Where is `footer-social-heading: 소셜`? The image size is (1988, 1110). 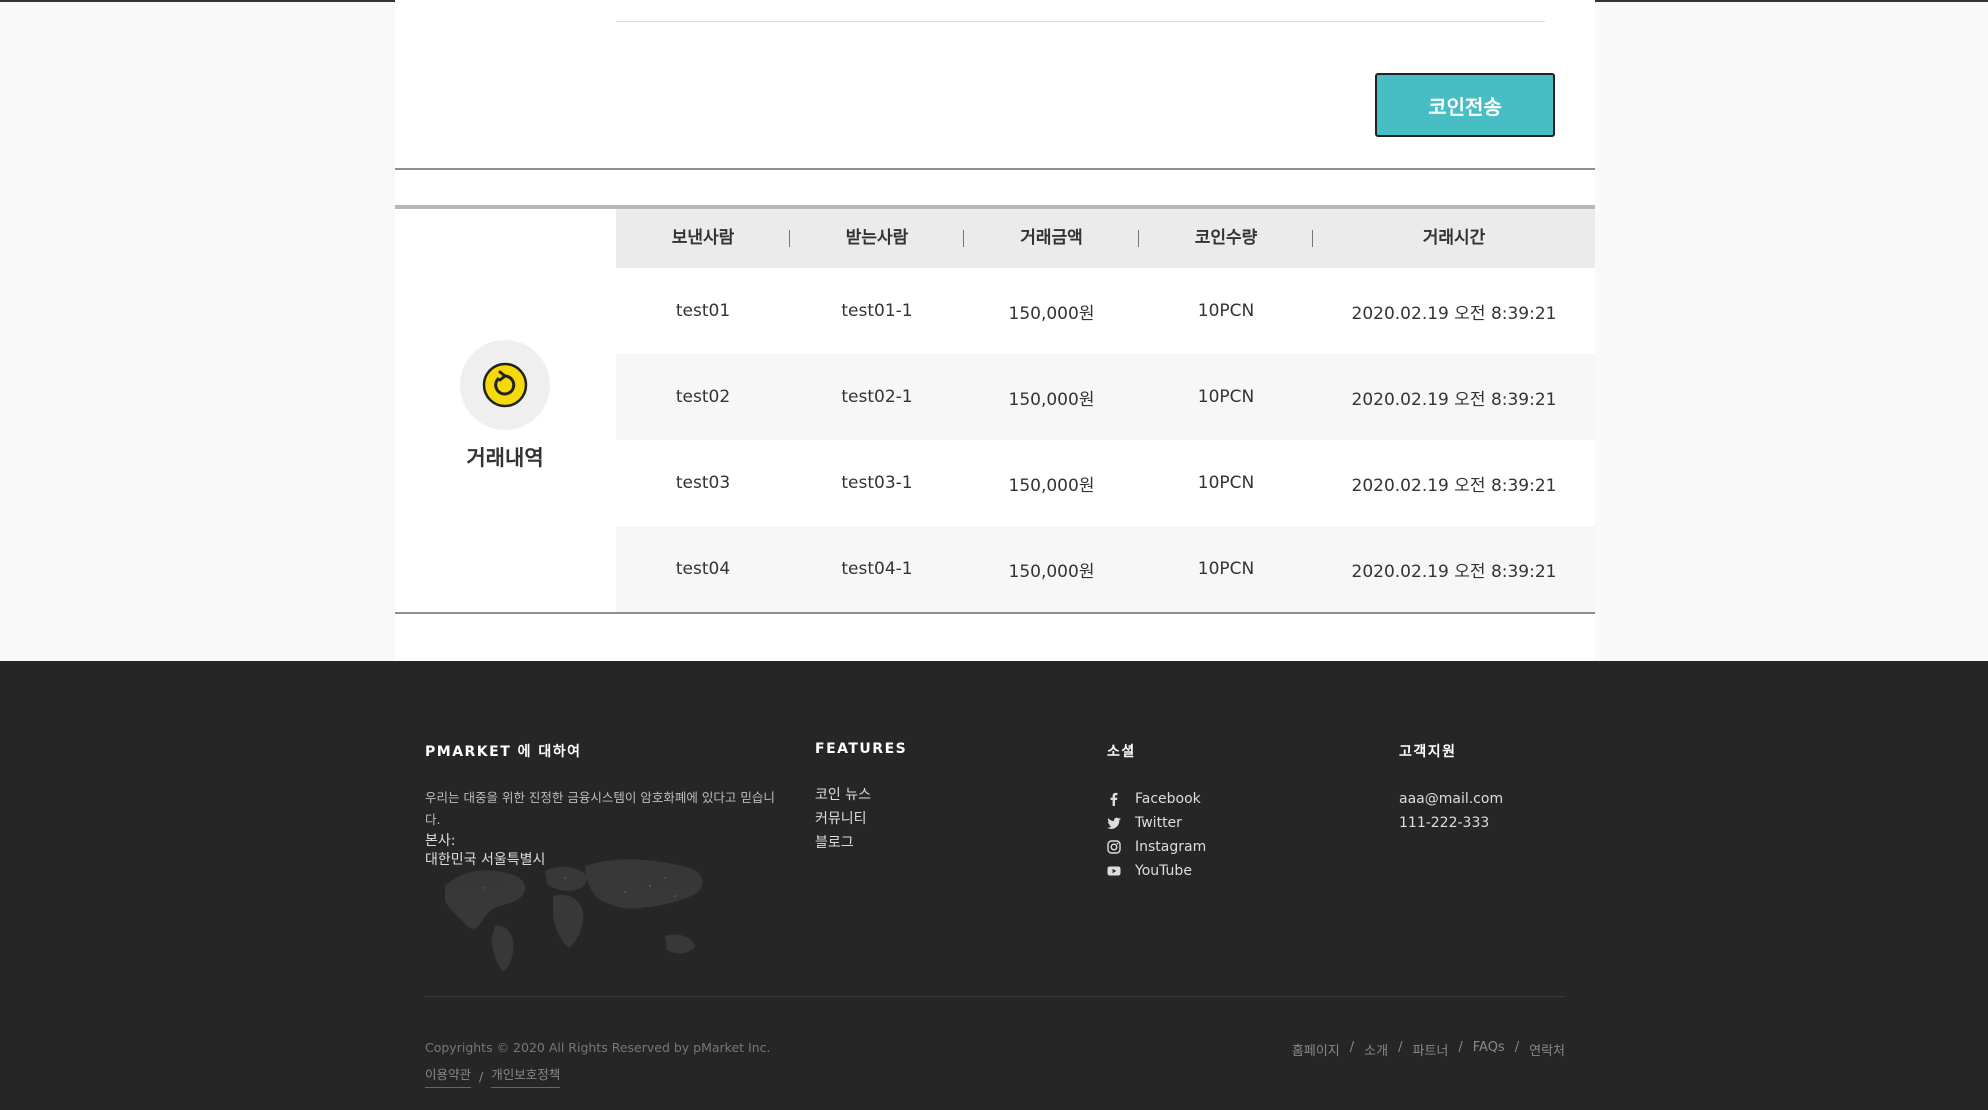
footer-social-heading: 소셜 is located at coordinates (1121, 752).